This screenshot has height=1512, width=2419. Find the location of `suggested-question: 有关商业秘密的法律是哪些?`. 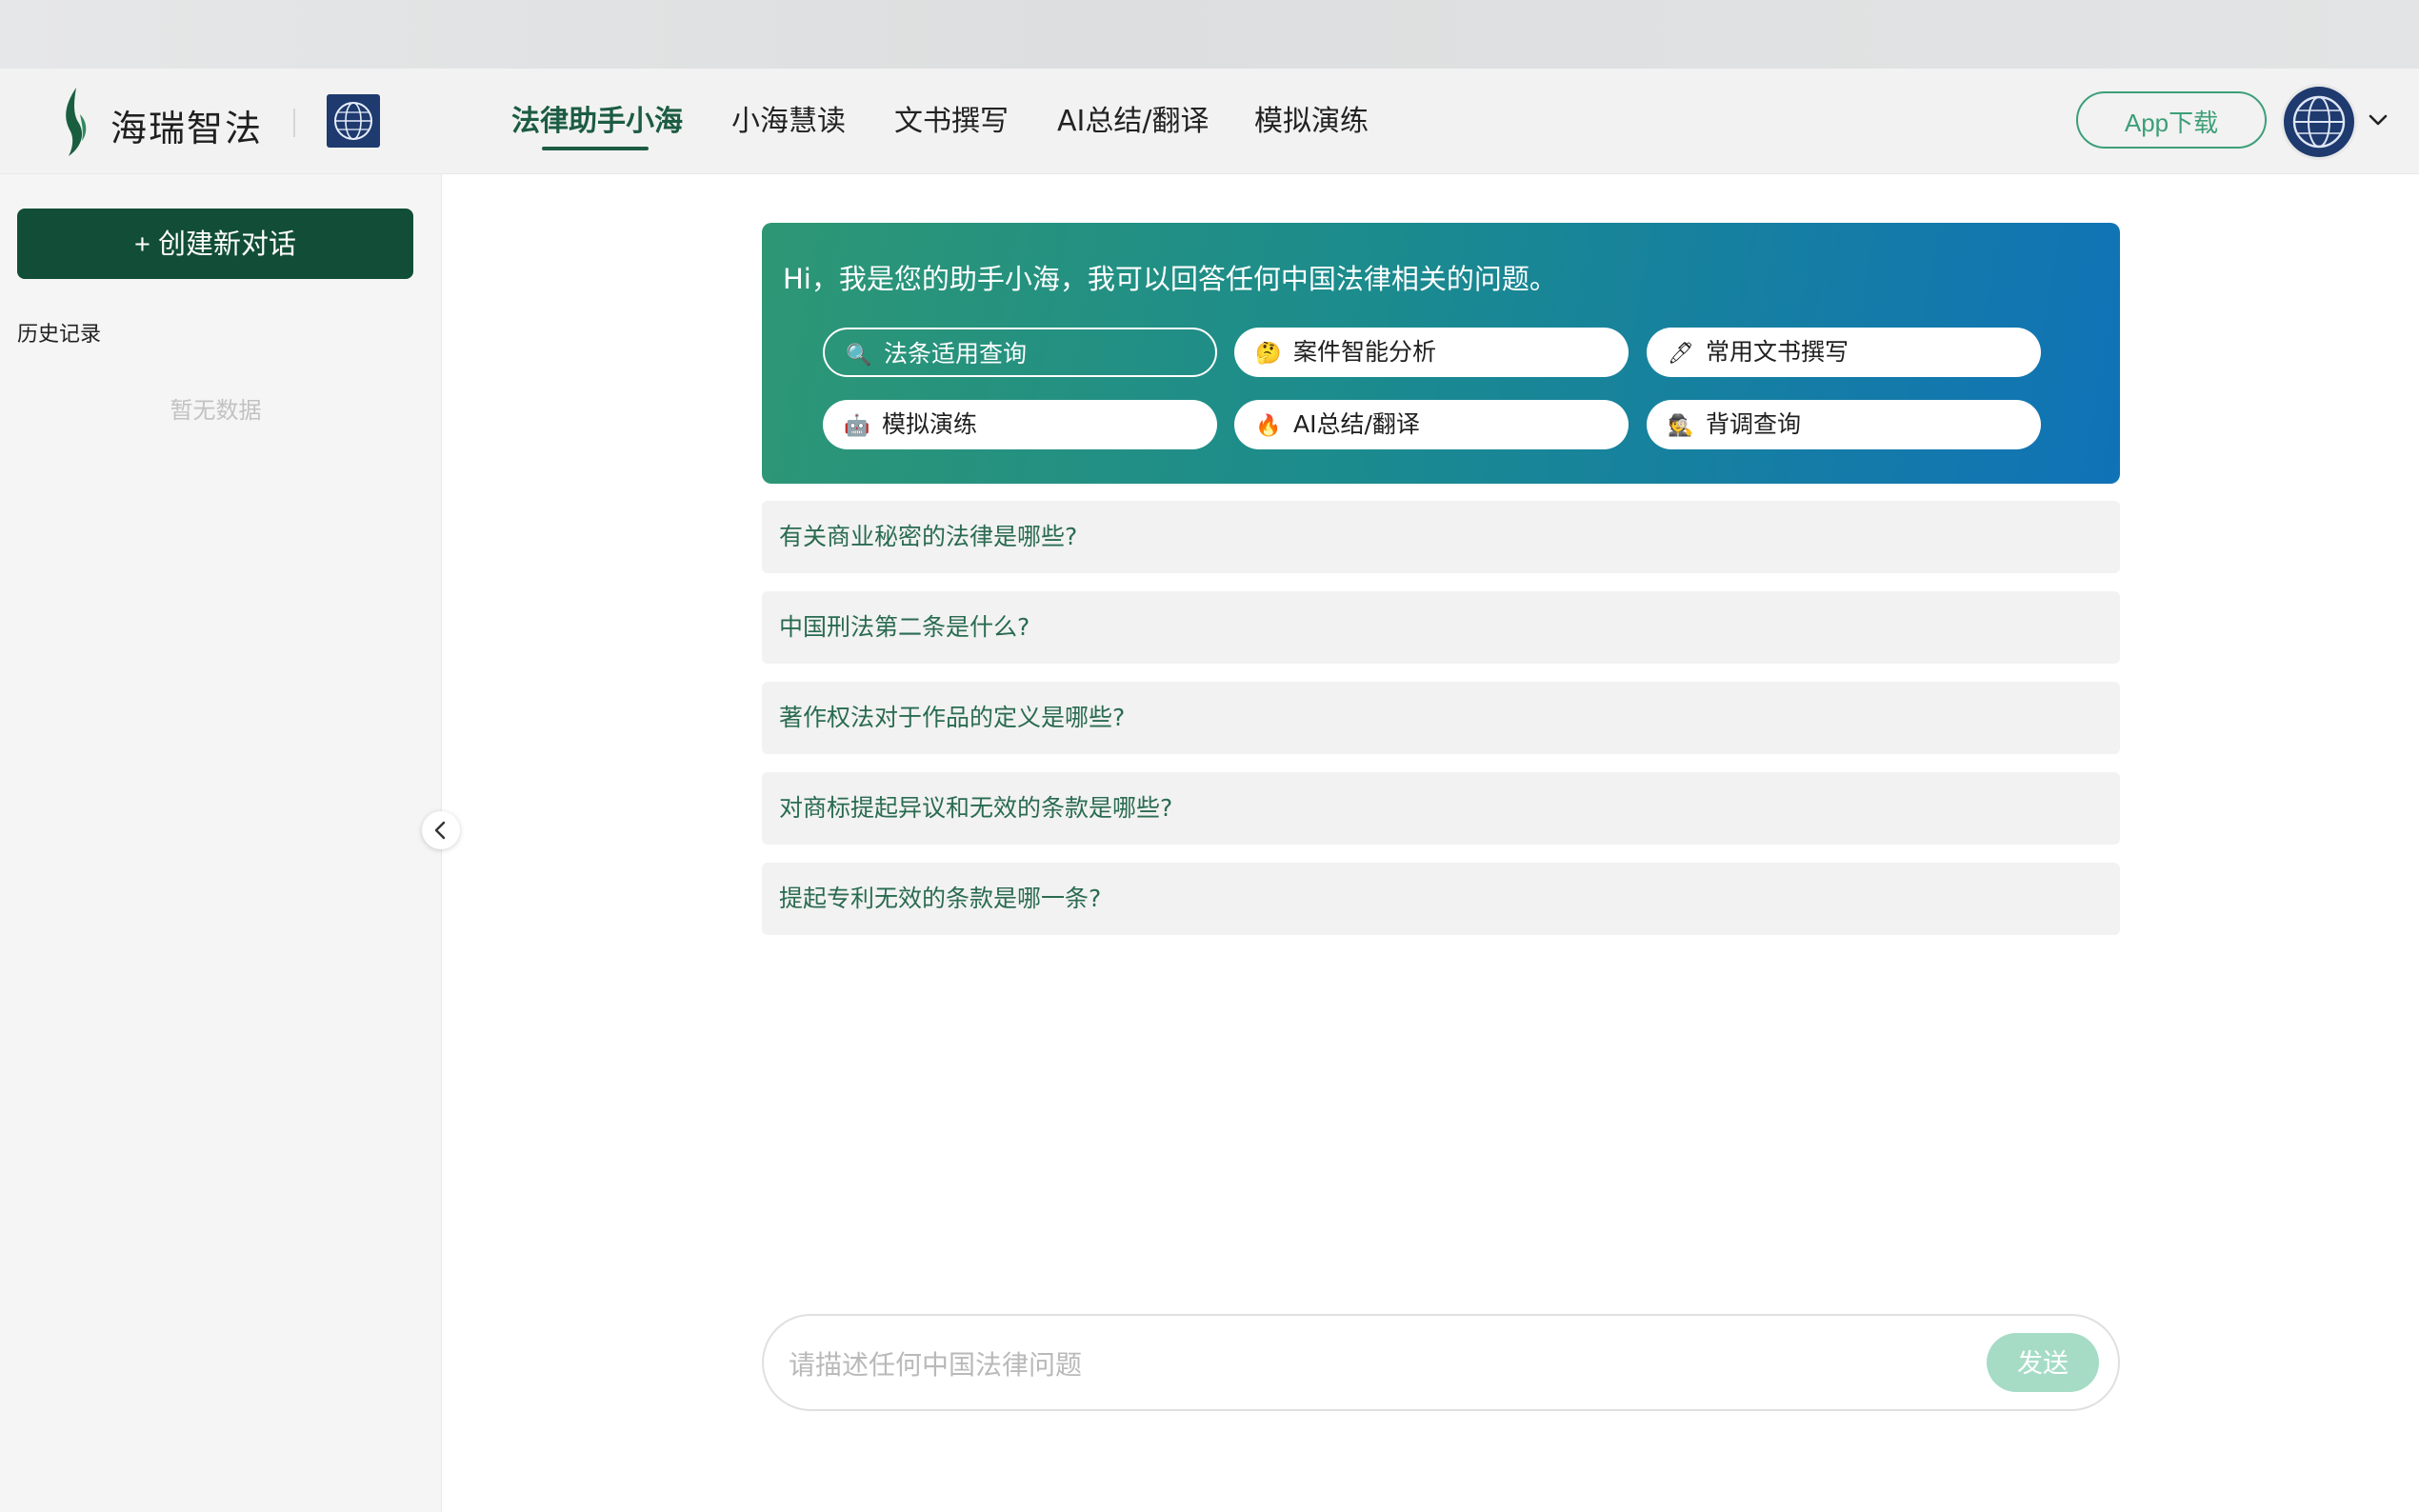

suggested-question: 有关商业秘密的法律是哪些? is located at coordinates (1441, 537).